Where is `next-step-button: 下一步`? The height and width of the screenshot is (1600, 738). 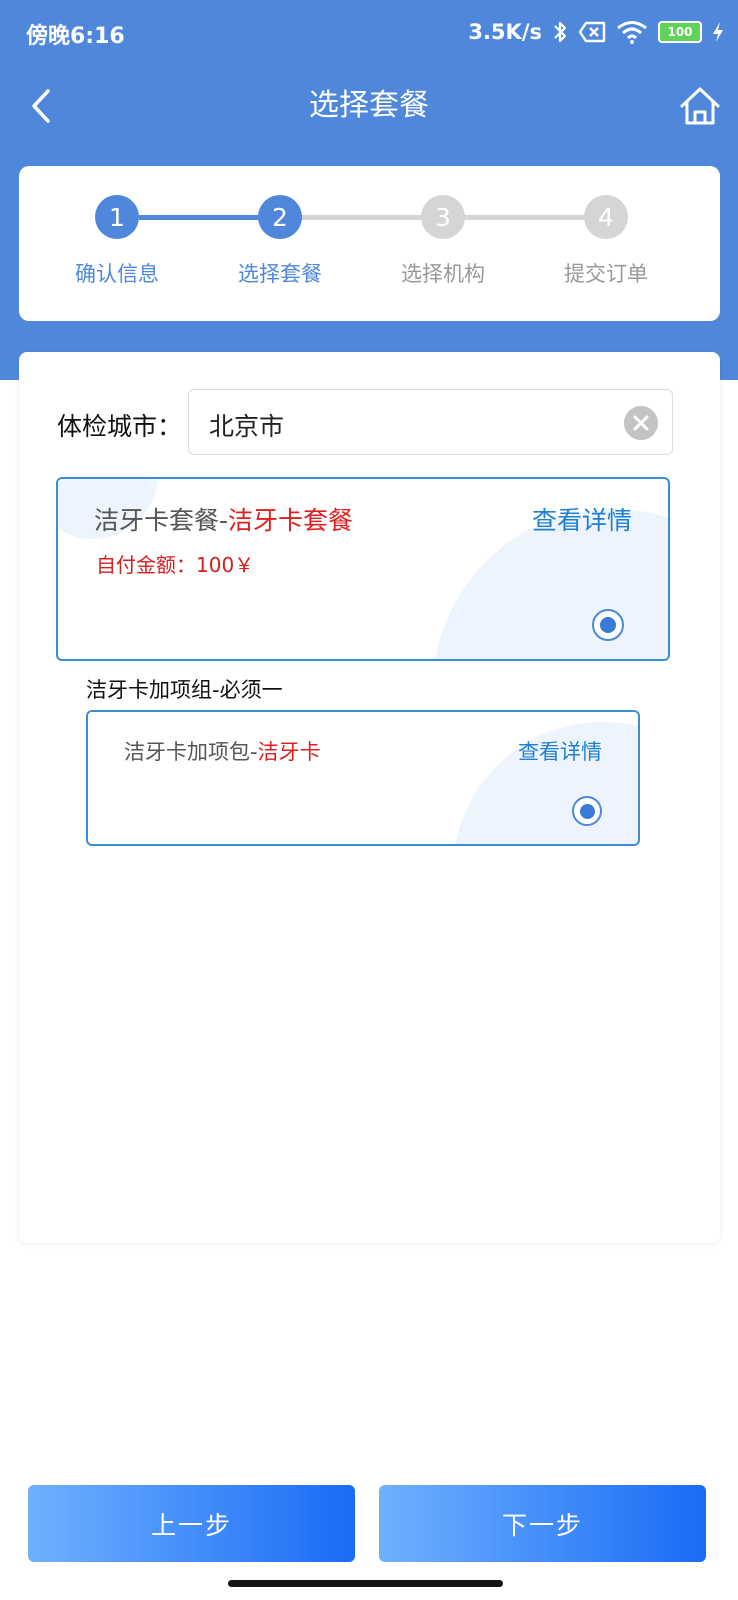 next-step-button: 下一步 is located at coordinates (542, 1523).